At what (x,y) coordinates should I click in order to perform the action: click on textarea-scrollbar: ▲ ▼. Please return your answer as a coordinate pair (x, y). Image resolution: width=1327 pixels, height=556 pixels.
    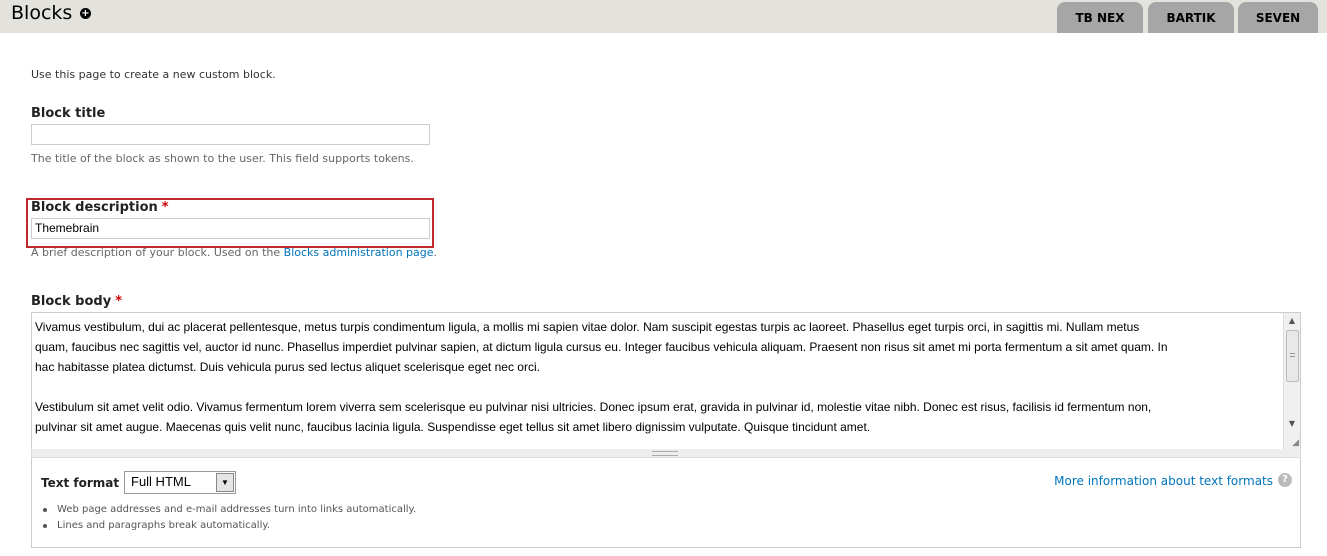
    Looking at the image, I should click on (1291, 381).